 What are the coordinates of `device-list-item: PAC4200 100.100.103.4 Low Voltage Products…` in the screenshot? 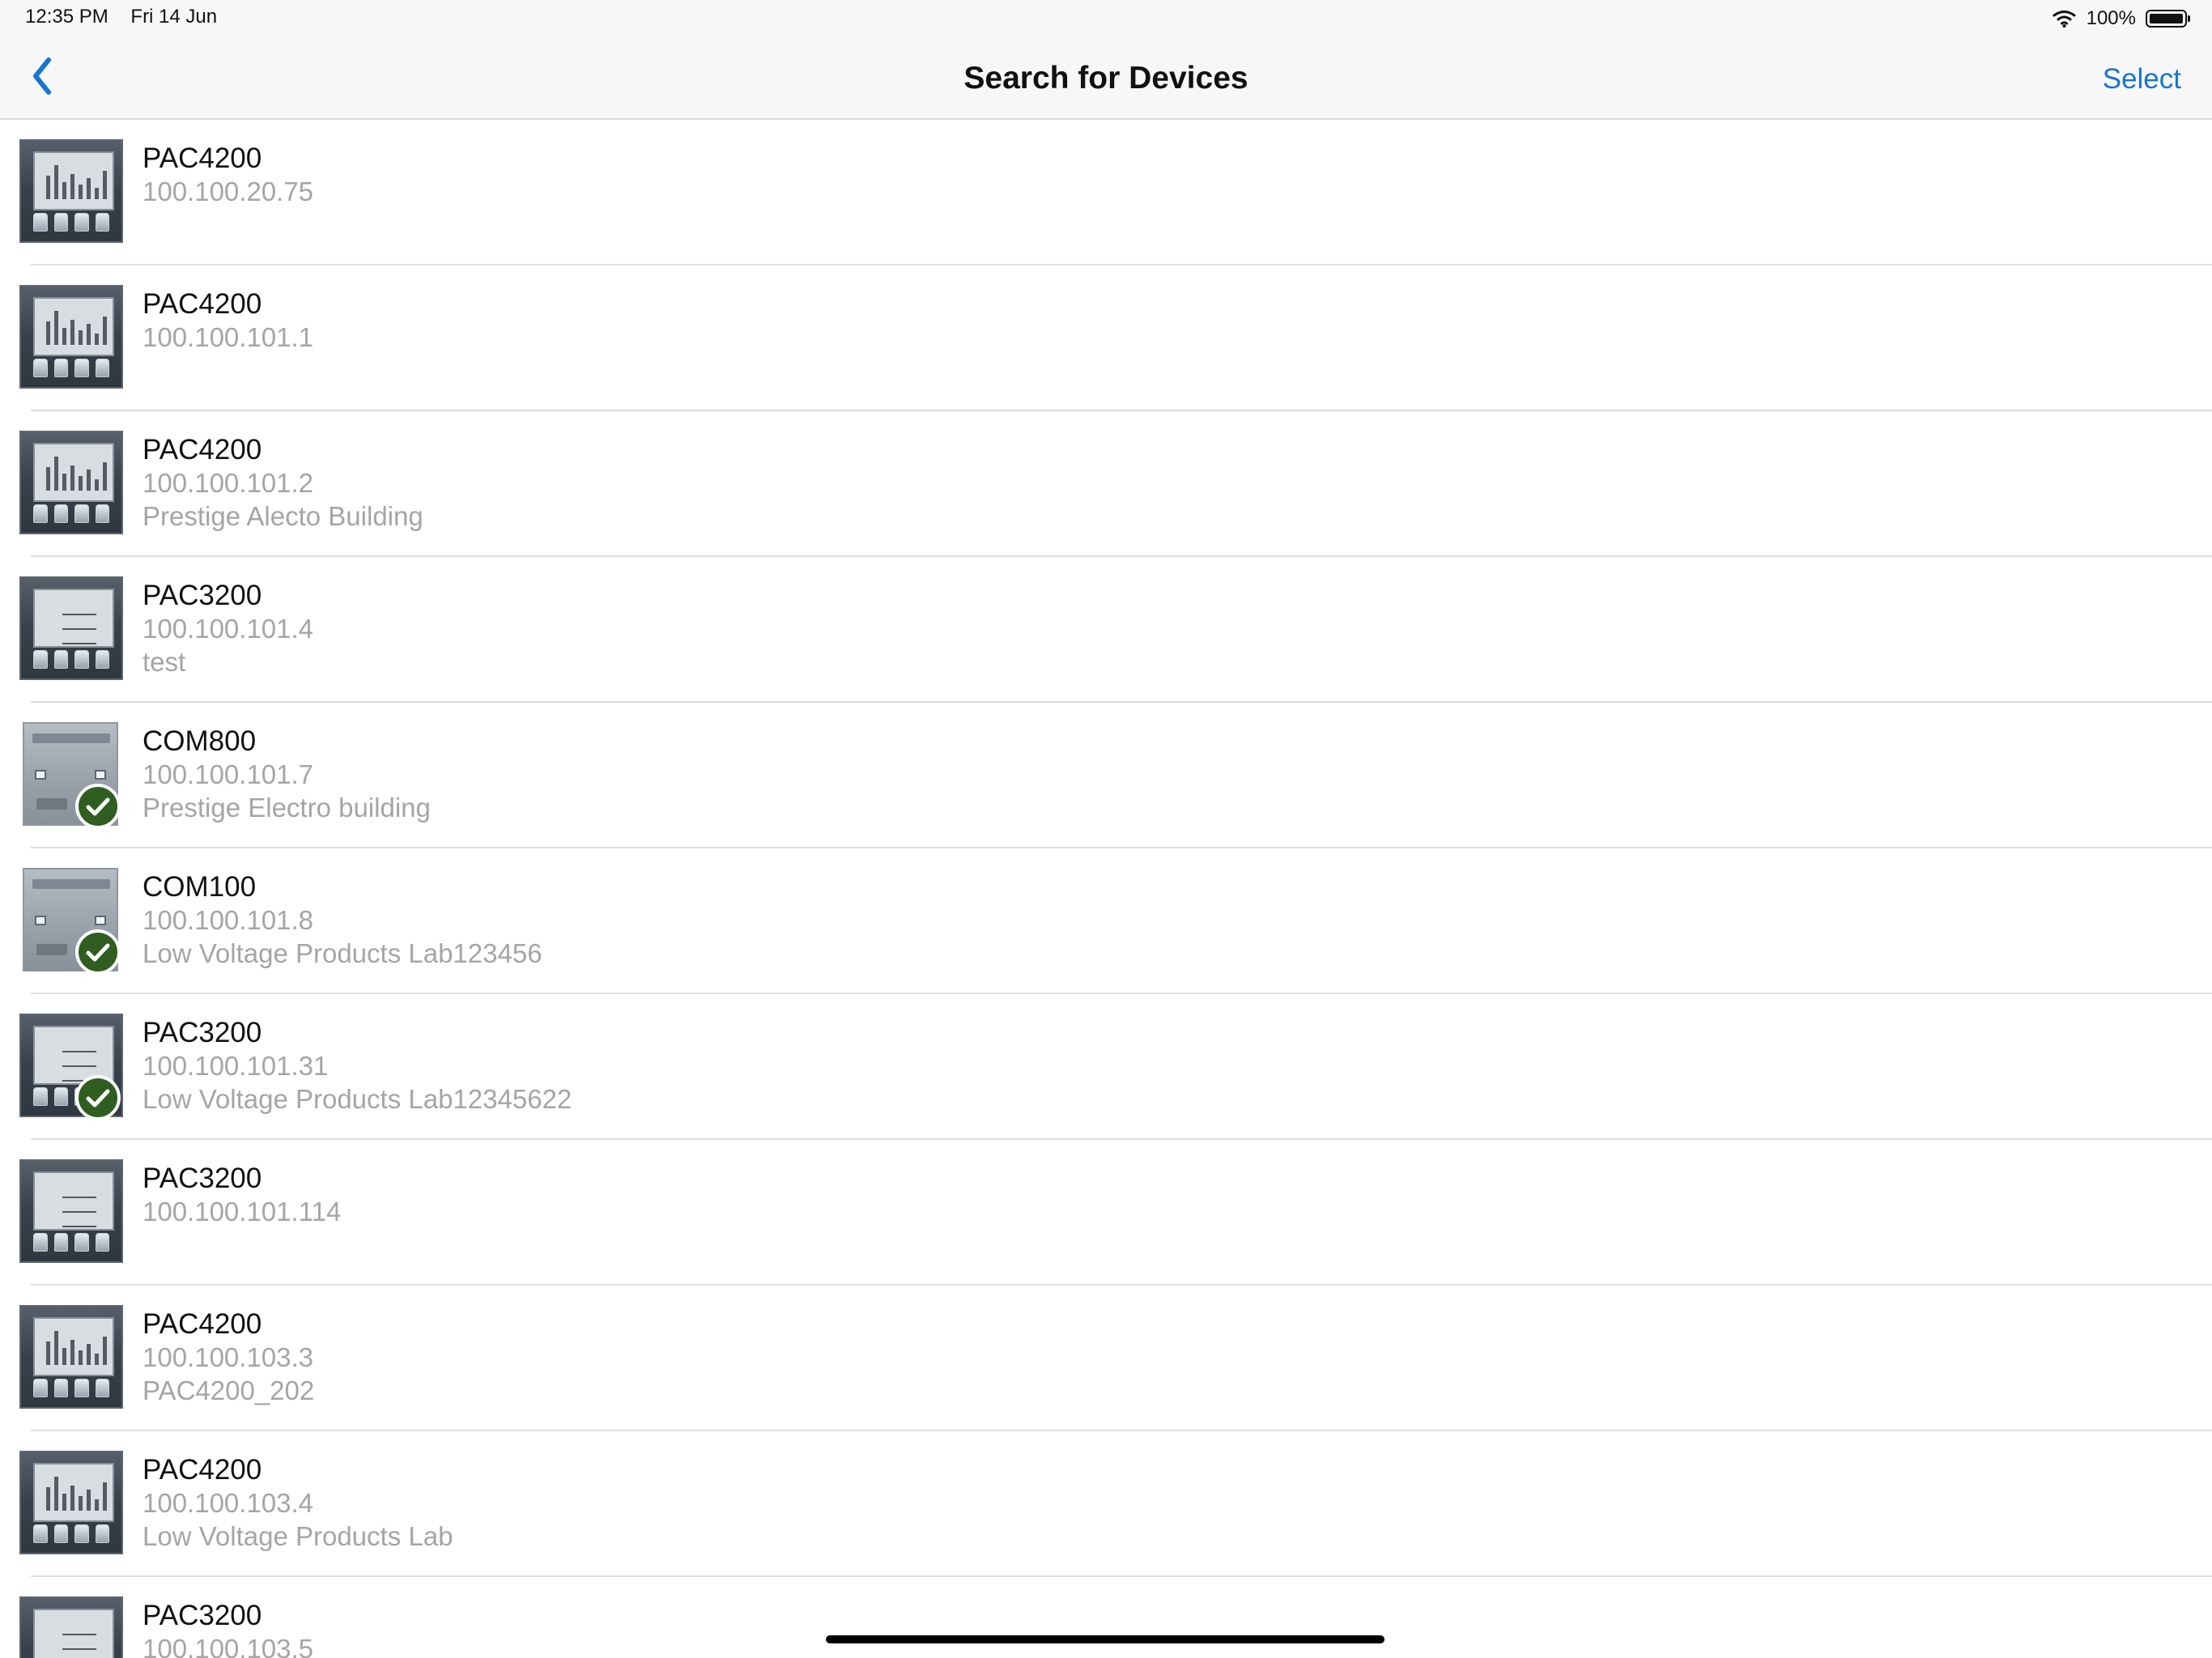 It's located at (1106, 1504).